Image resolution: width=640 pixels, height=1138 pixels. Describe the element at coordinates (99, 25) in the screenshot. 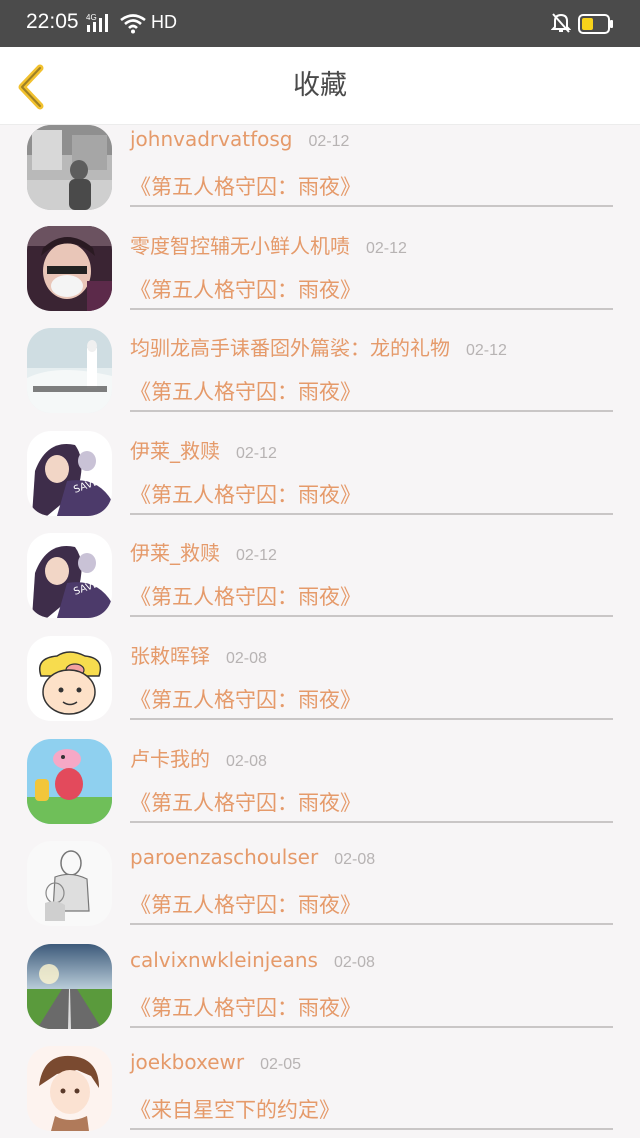

I see `signal-icon: 4G` at that location.